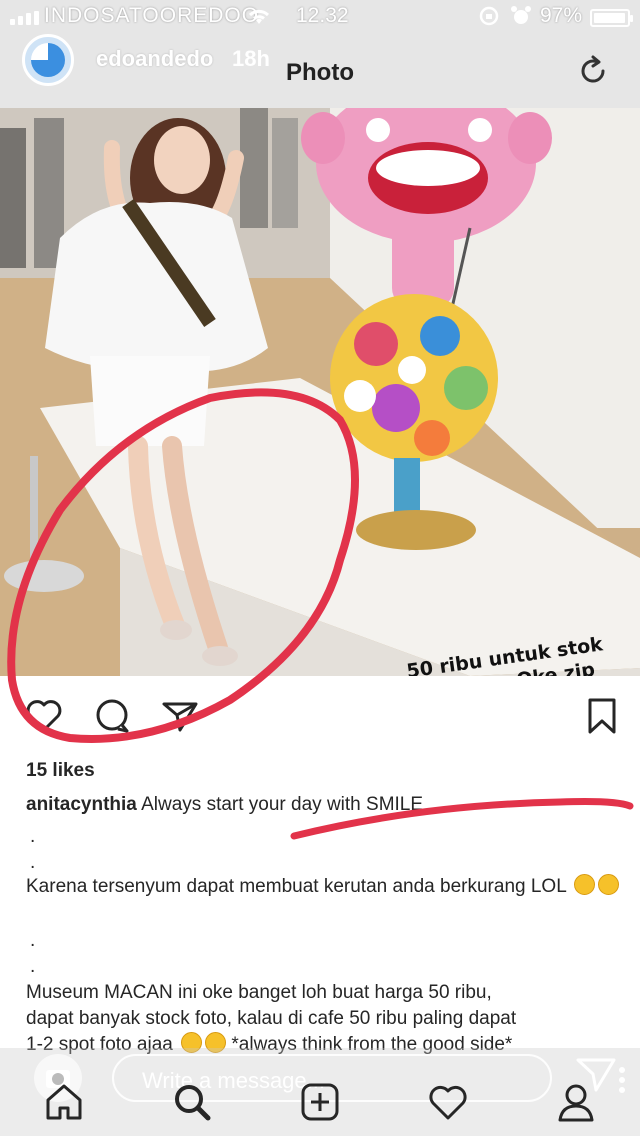 Image resolution: width=640 pixels, height=1136 pixels. What do you see at coordinates (154, 59) in the screenshot?
I see `story-username: edoandedo` at bounding box center [154, 59].